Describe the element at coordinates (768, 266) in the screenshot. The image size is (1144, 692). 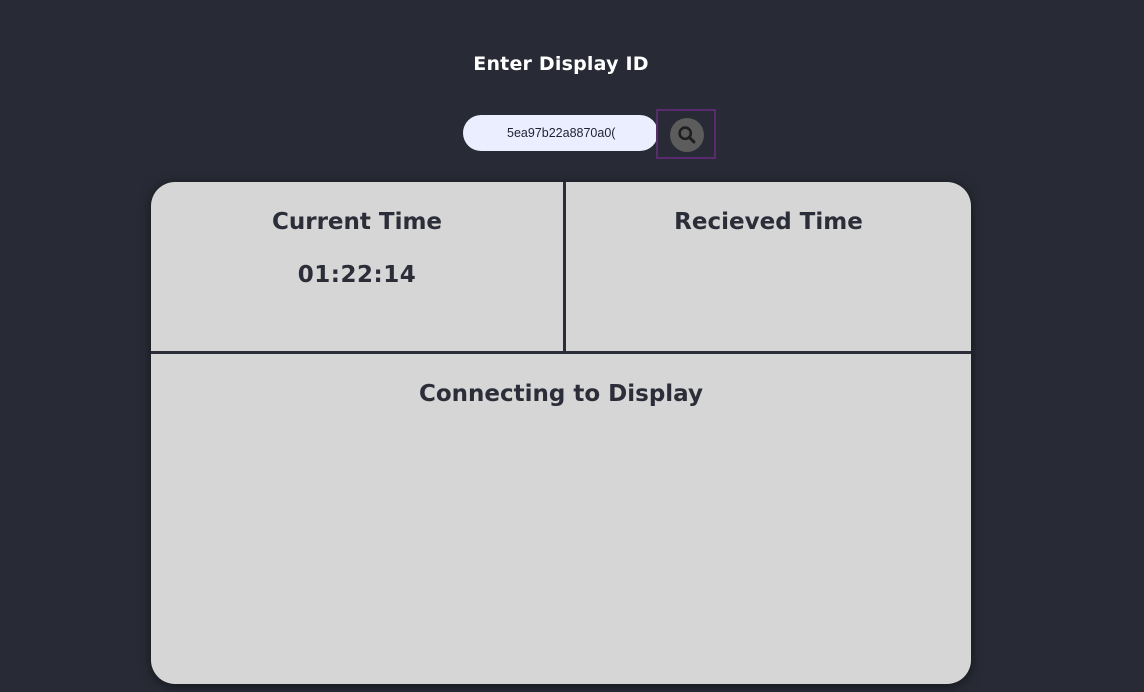
I see `received-time-cell: Recieved Time` at that location.